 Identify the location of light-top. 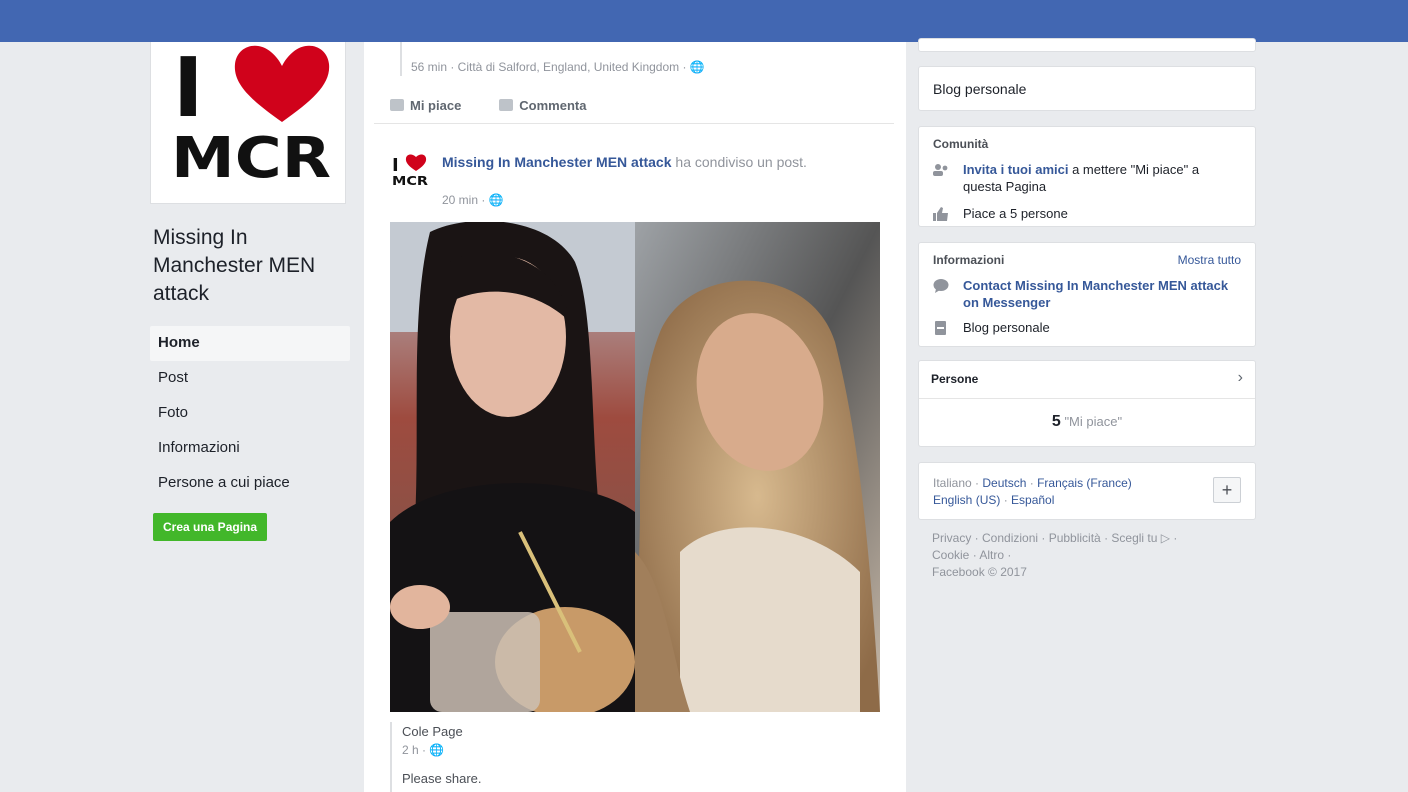
(770, 619).